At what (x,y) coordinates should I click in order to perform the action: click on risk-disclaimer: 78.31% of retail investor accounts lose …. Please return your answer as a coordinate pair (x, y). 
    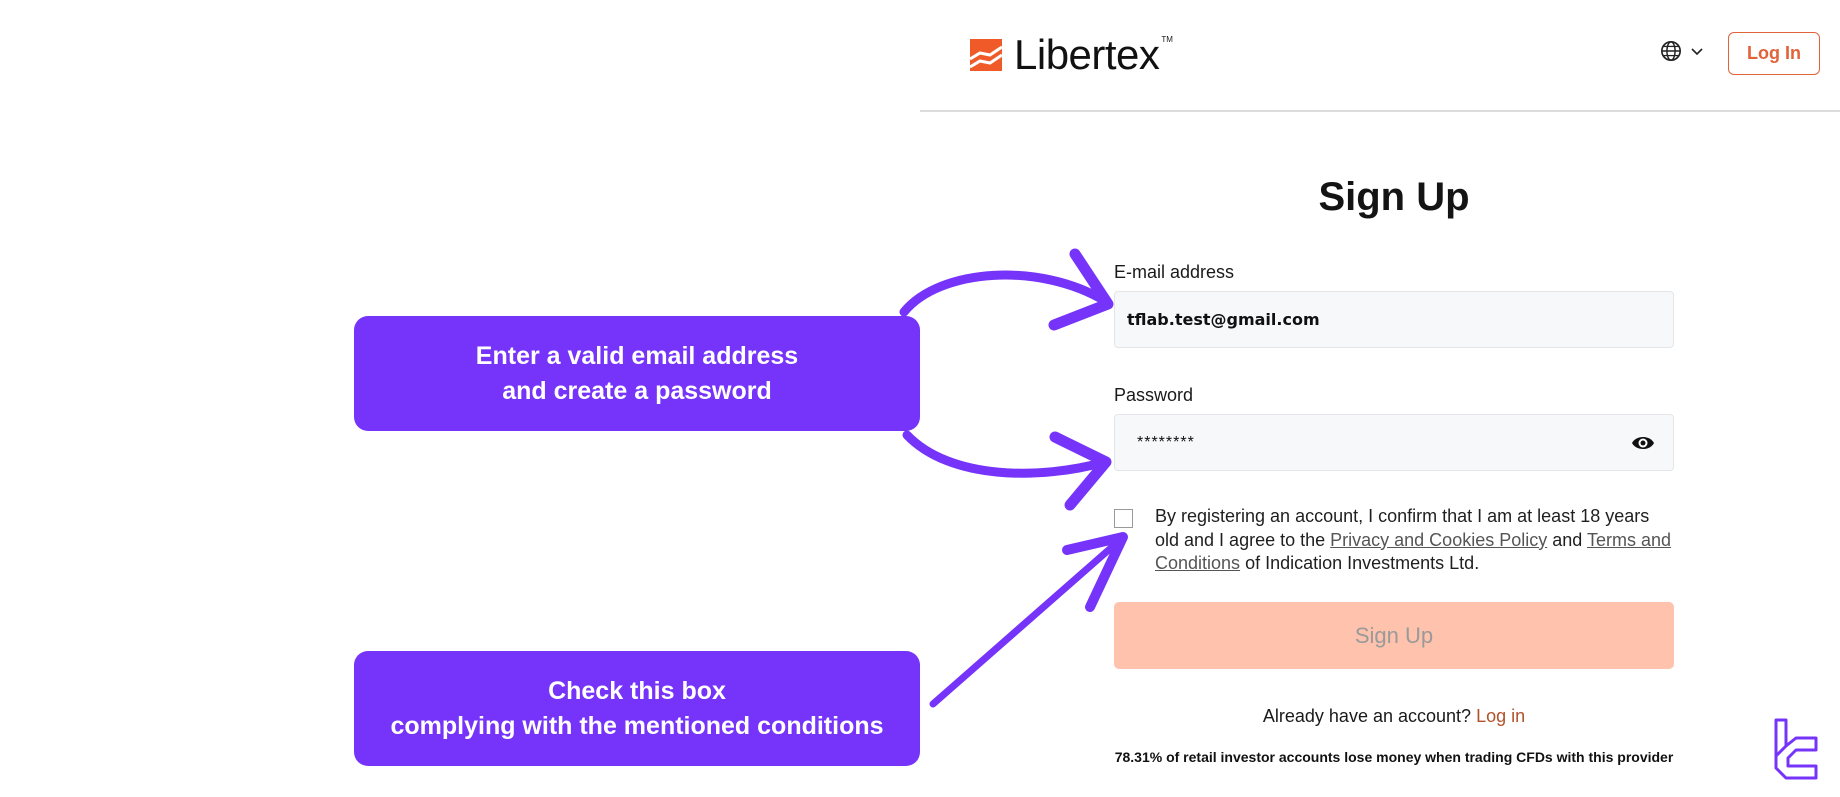
    Looking at the image, I should click on (1394, 757).